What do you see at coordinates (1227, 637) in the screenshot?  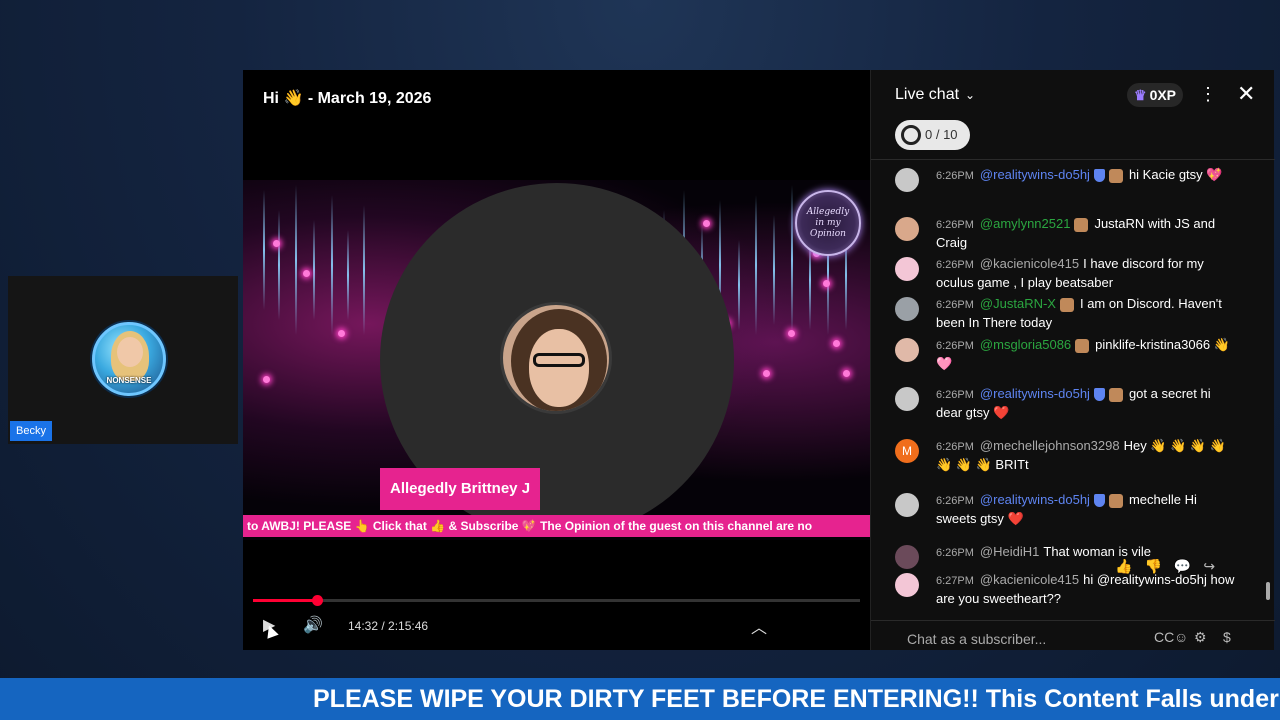 I see `super-chat-icon: $` at bounding box center [1227, 637].